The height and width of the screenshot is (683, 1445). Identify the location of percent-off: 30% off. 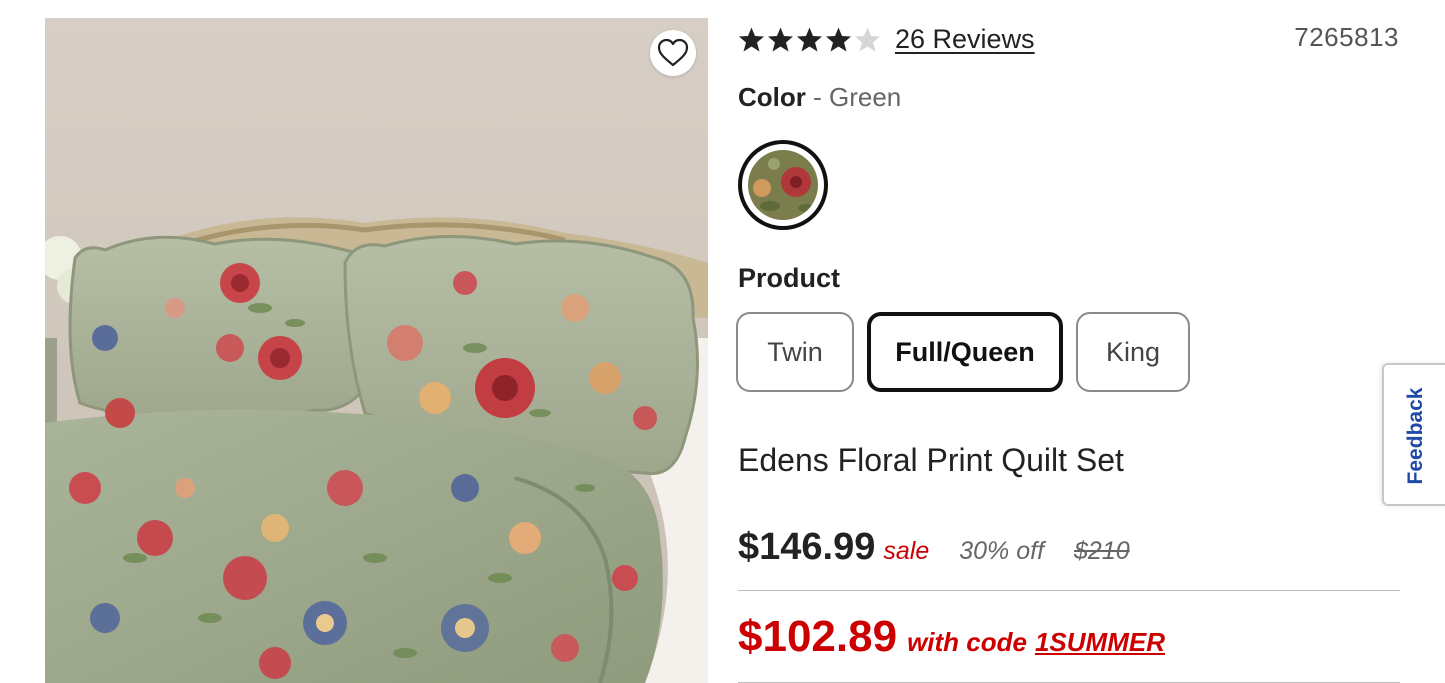
(1002, 551).